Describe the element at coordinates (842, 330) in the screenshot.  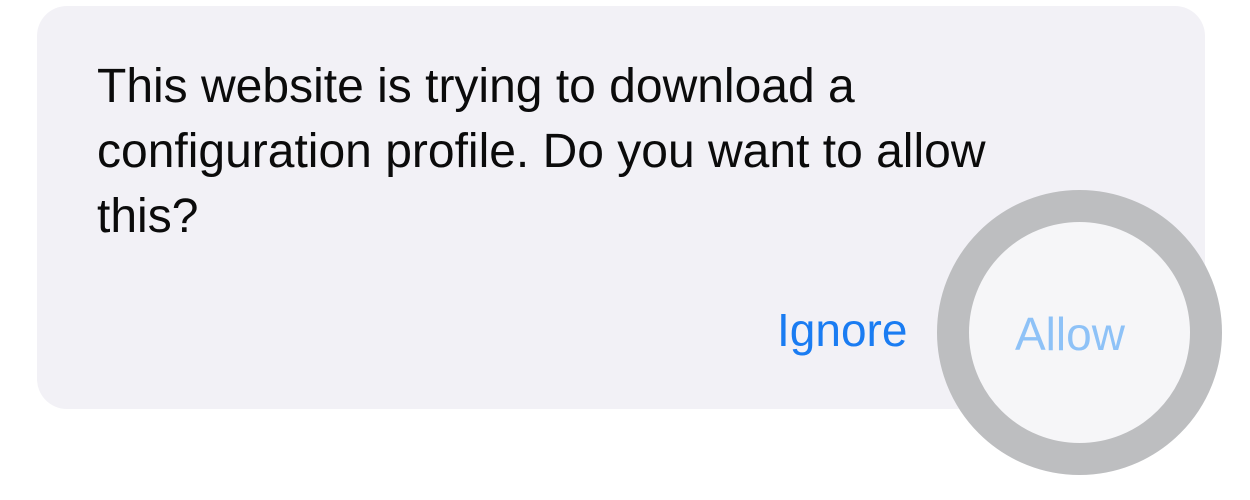
I see `ignore-button: Ignore` at that location.